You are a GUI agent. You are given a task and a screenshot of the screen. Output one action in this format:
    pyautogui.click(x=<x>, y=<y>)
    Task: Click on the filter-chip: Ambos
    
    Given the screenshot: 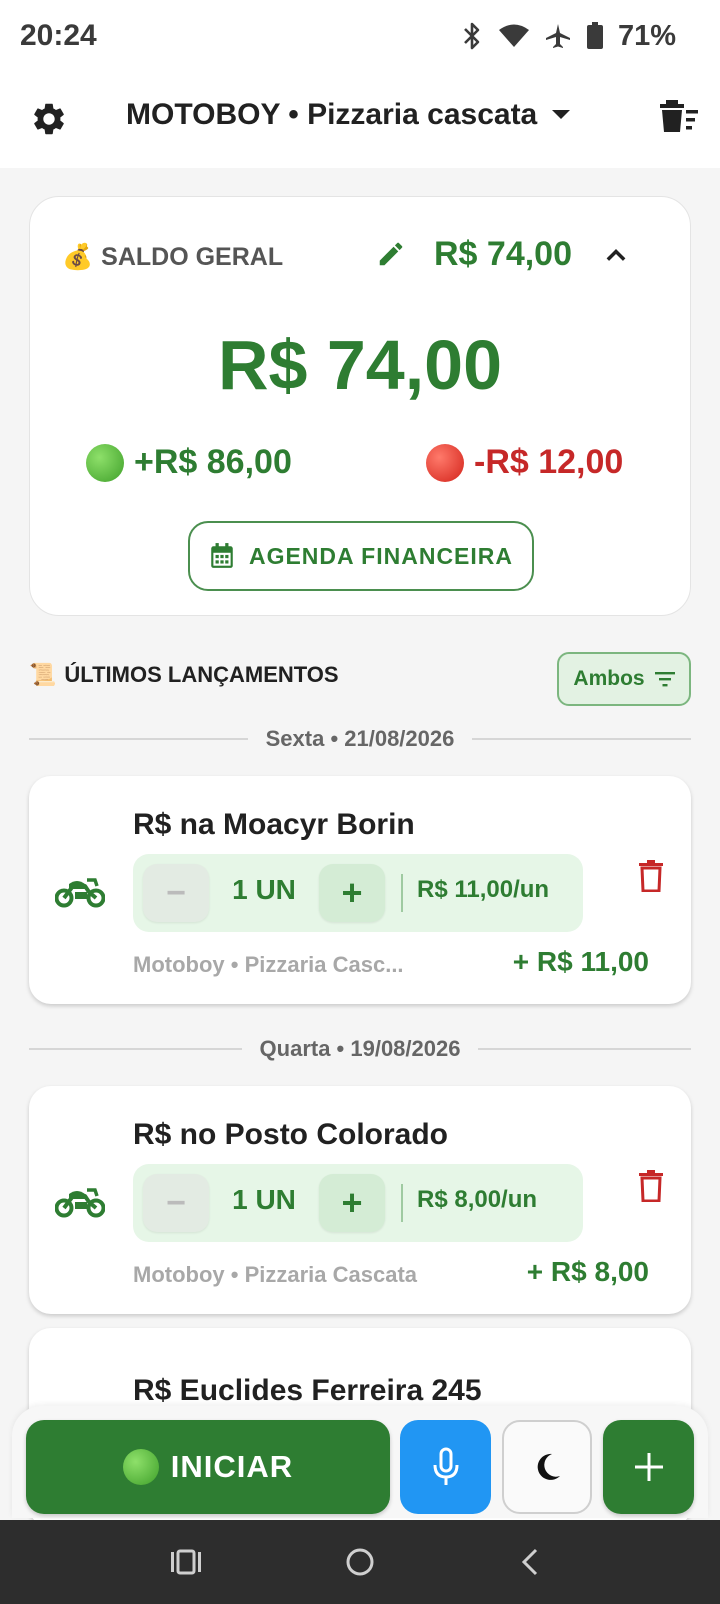 What is the action you would take?
    pyautogui.click(x=624, y=679)
    